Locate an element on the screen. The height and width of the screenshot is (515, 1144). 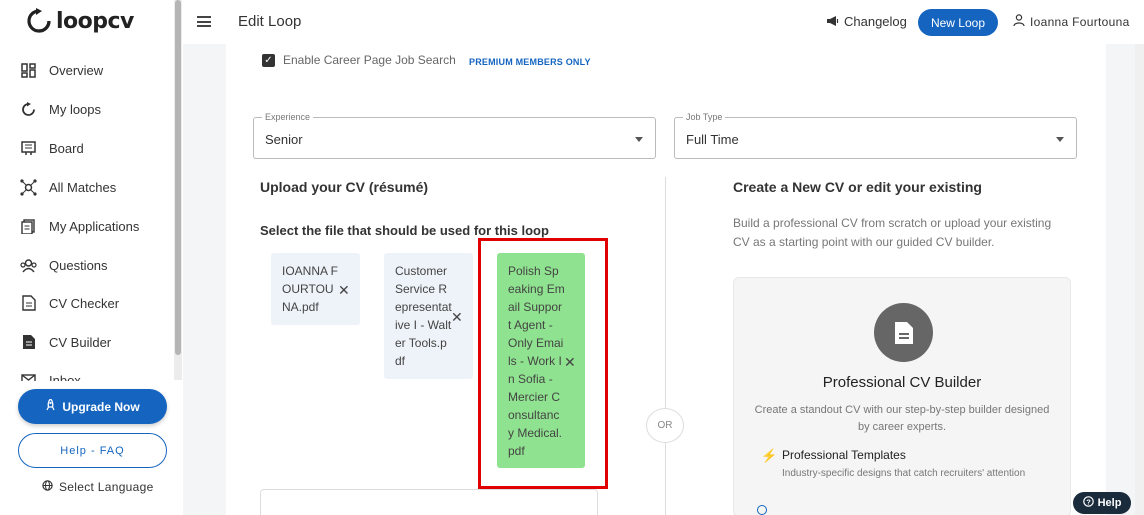
rocket-icon is located at coordinates (50, 406).